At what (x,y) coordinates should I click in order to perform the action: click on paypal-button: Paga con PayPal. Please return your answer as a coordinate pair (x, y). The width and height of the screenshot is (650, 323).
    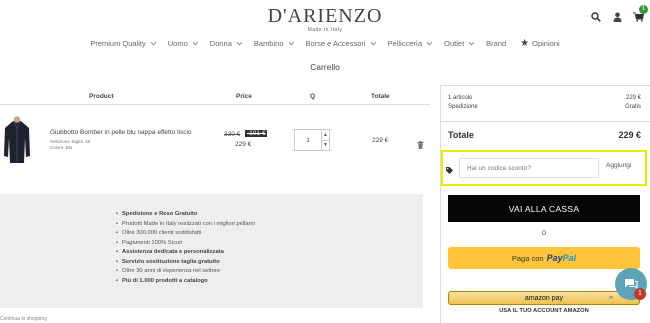
    Looking at the image, I should click on (544, 258).